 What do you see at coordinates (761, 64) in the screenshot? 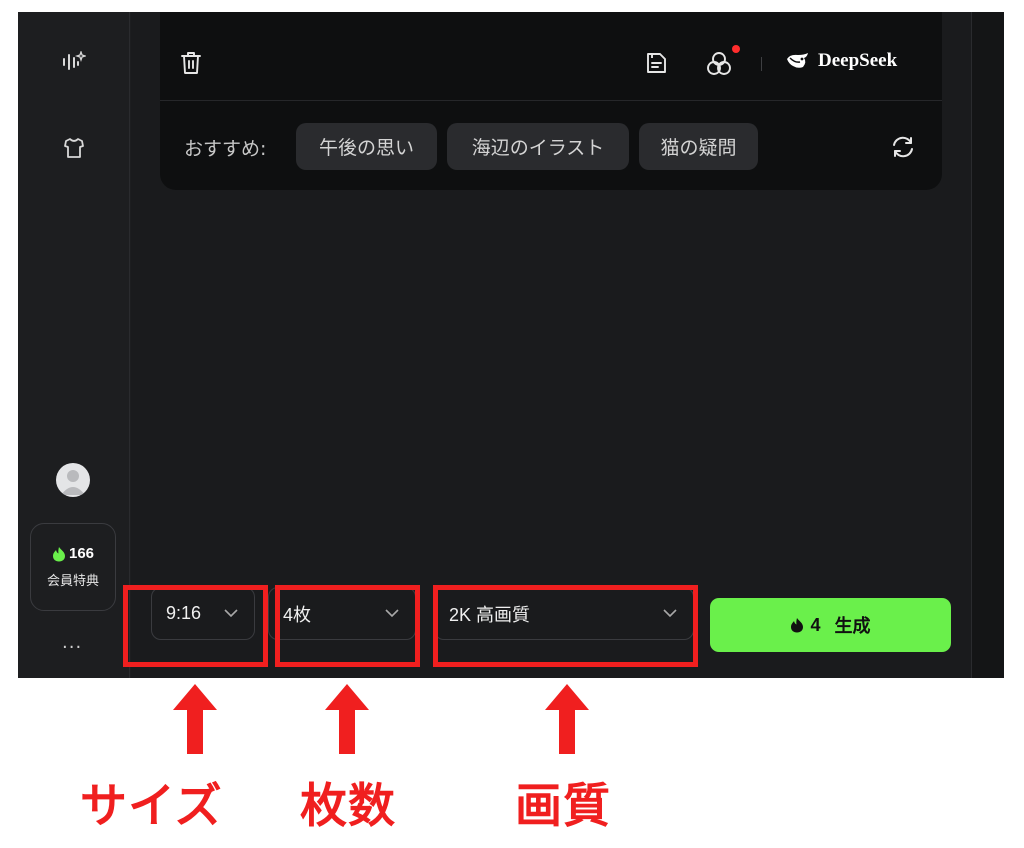
I see `divider` at bounding box center [761, 64].